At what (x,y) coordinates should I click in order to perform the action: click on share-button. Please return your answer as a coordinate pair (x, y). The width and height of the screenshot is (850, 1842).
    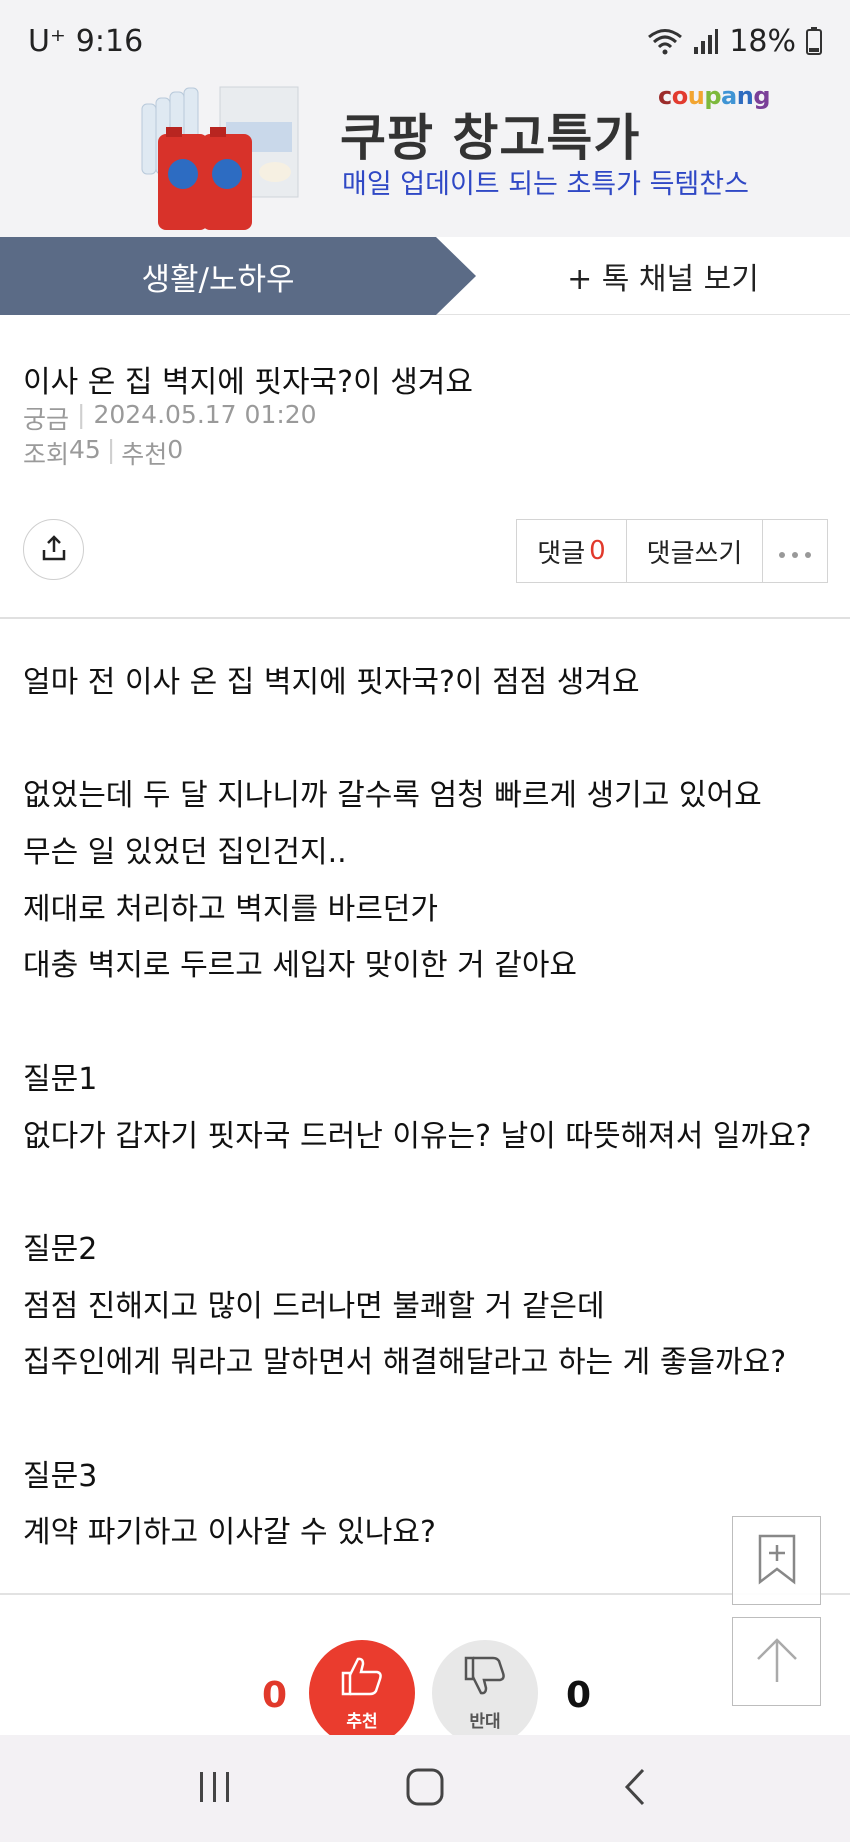
    Looking at the image, I should click on (53, 549).